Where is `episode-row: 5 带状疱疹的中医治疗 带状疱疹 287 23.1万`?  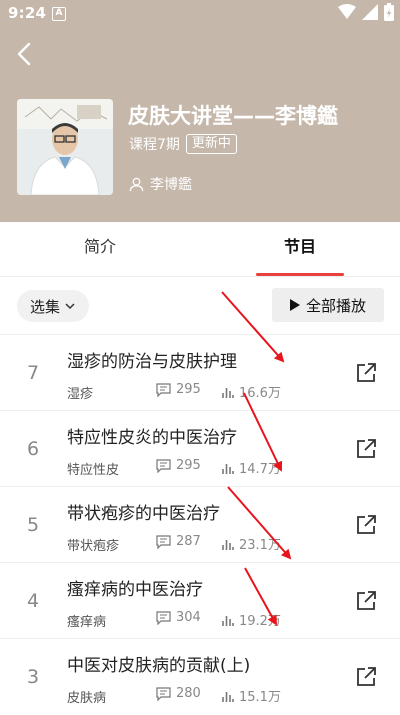
episode-row: 5 带状疱疹的中医治疗 带状疱疹 287 23.1万 is located at coordinates (200, 524).